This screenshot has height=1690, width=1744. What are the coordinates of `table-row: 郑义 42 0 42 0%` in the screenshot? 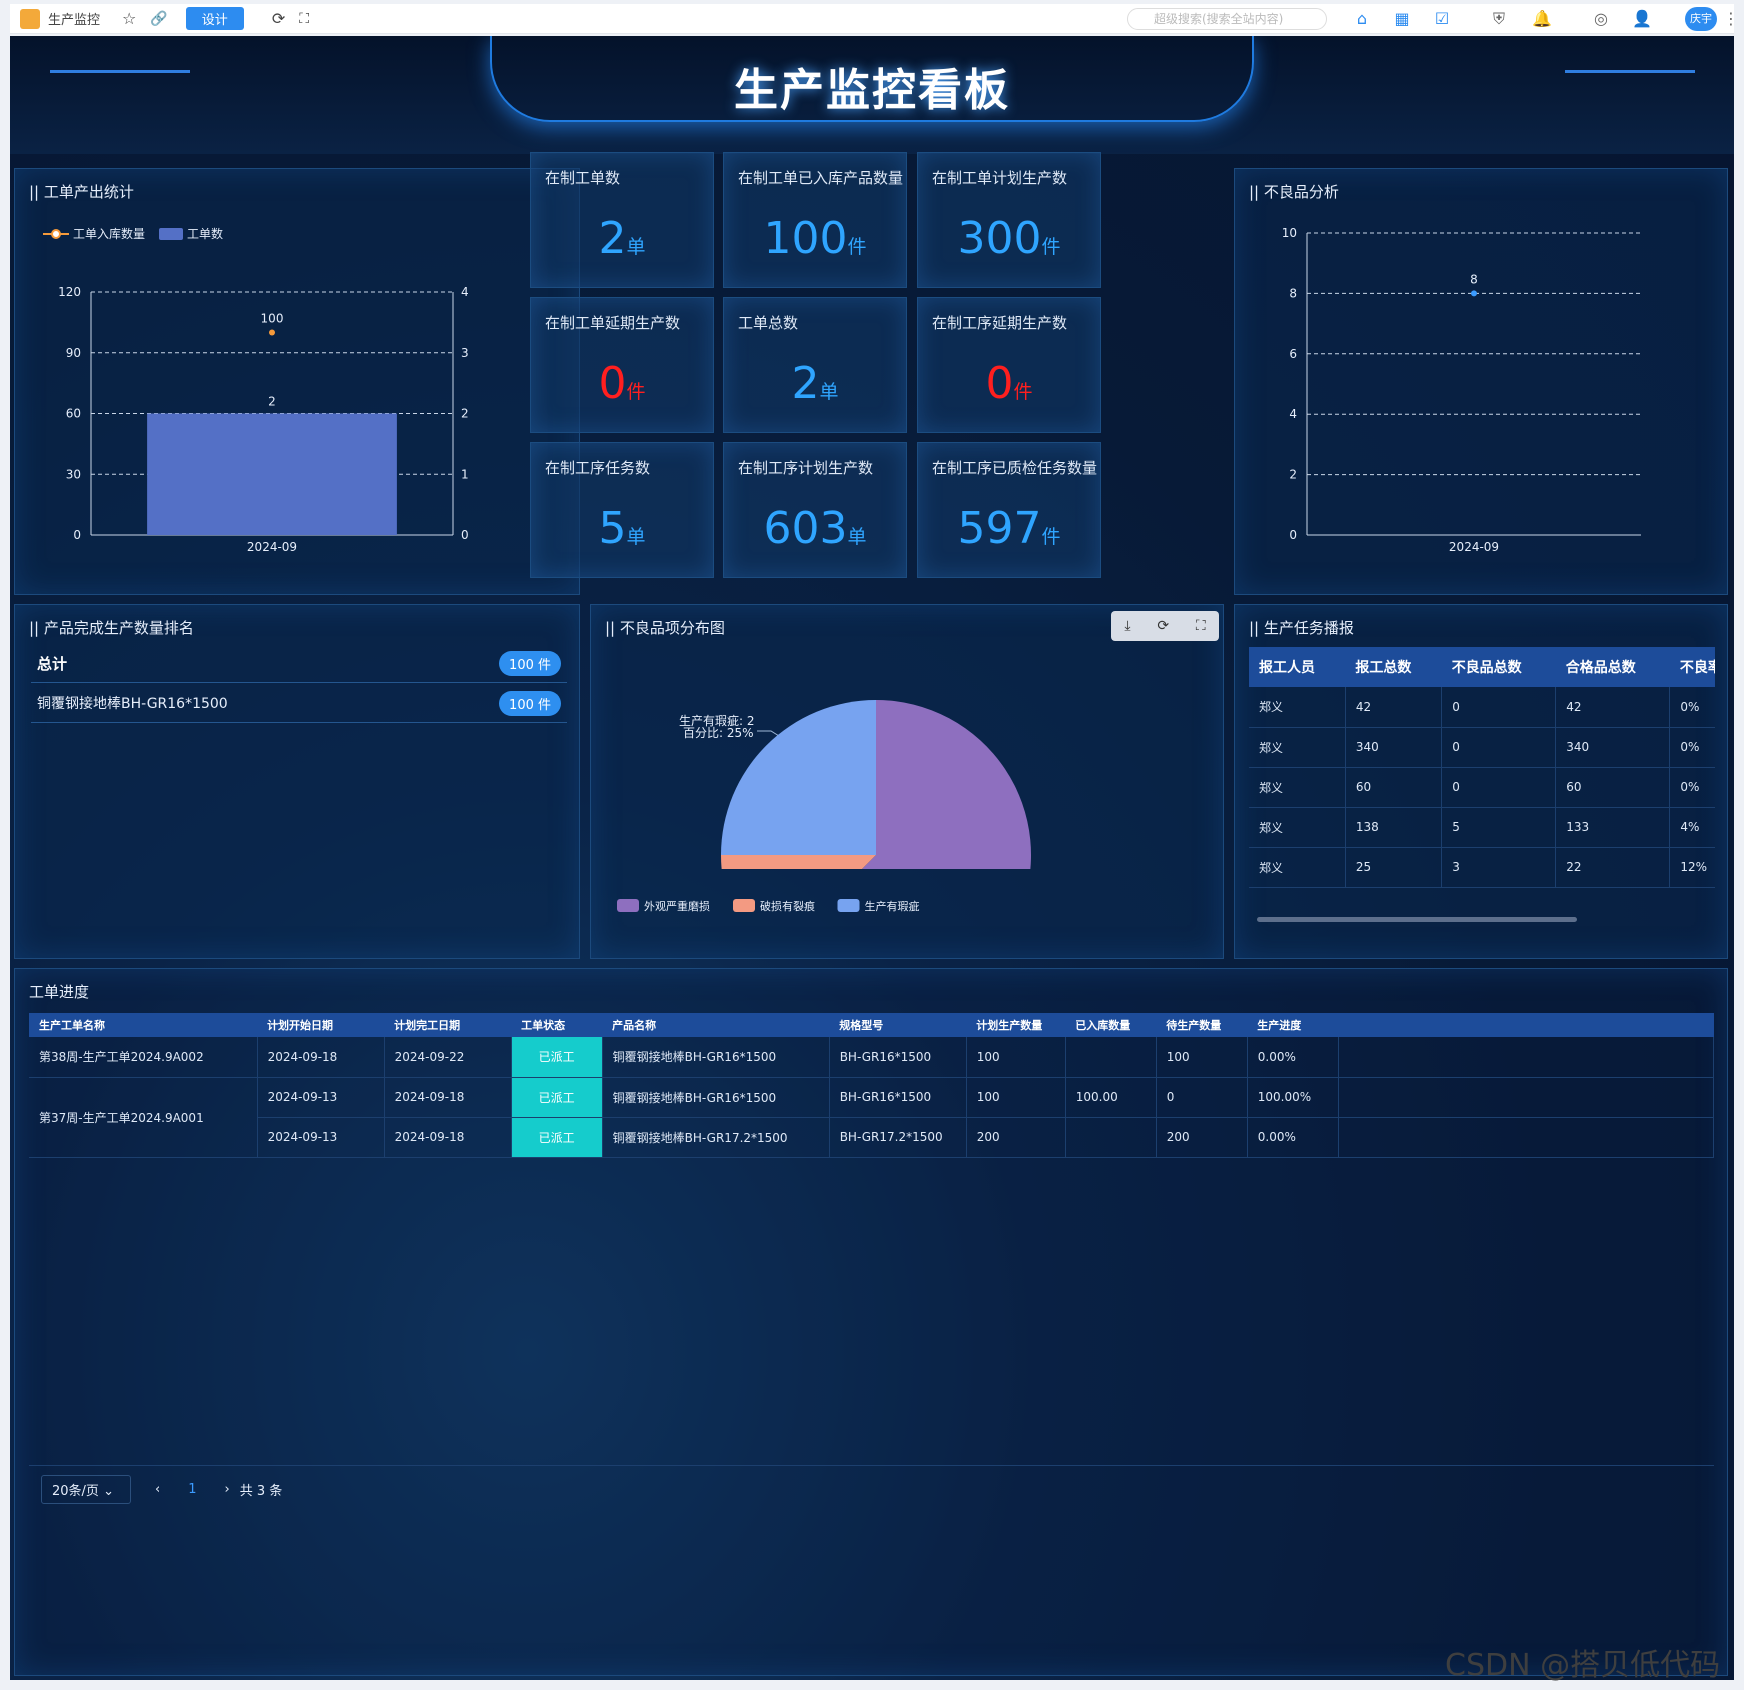 It's located at (1482, 707).